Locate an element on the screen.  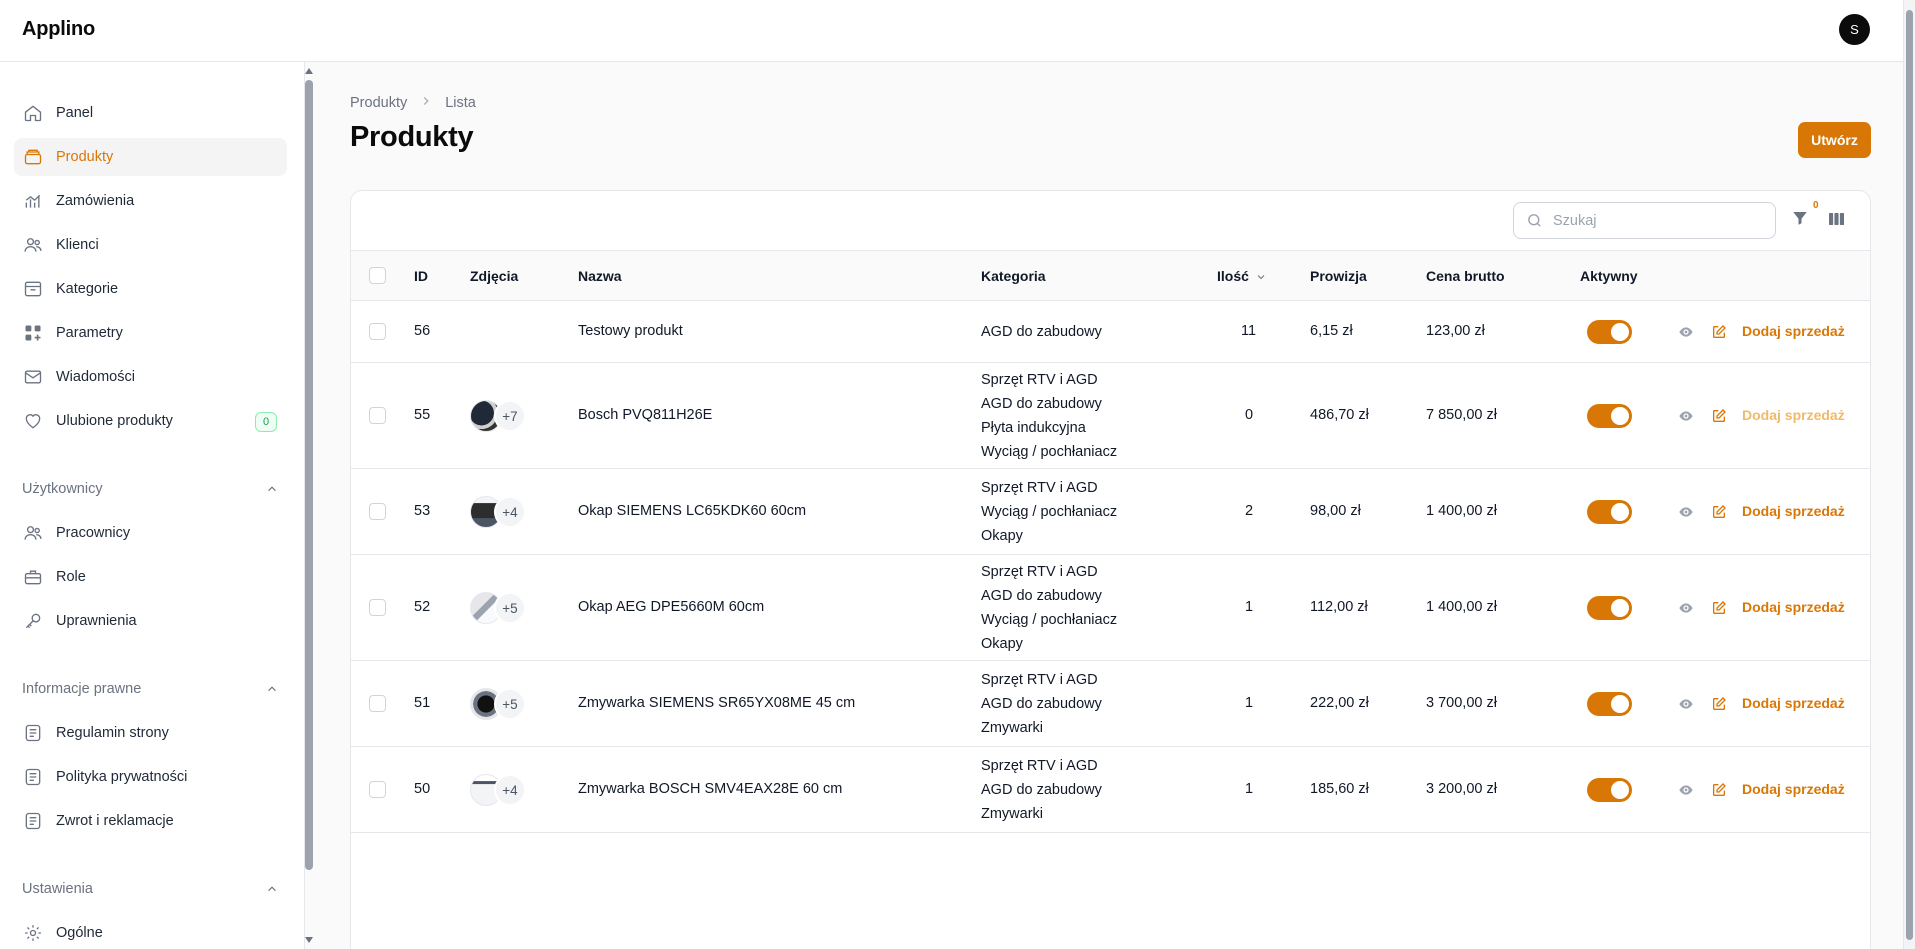
filter-button is located at coordinates (1801, 219).